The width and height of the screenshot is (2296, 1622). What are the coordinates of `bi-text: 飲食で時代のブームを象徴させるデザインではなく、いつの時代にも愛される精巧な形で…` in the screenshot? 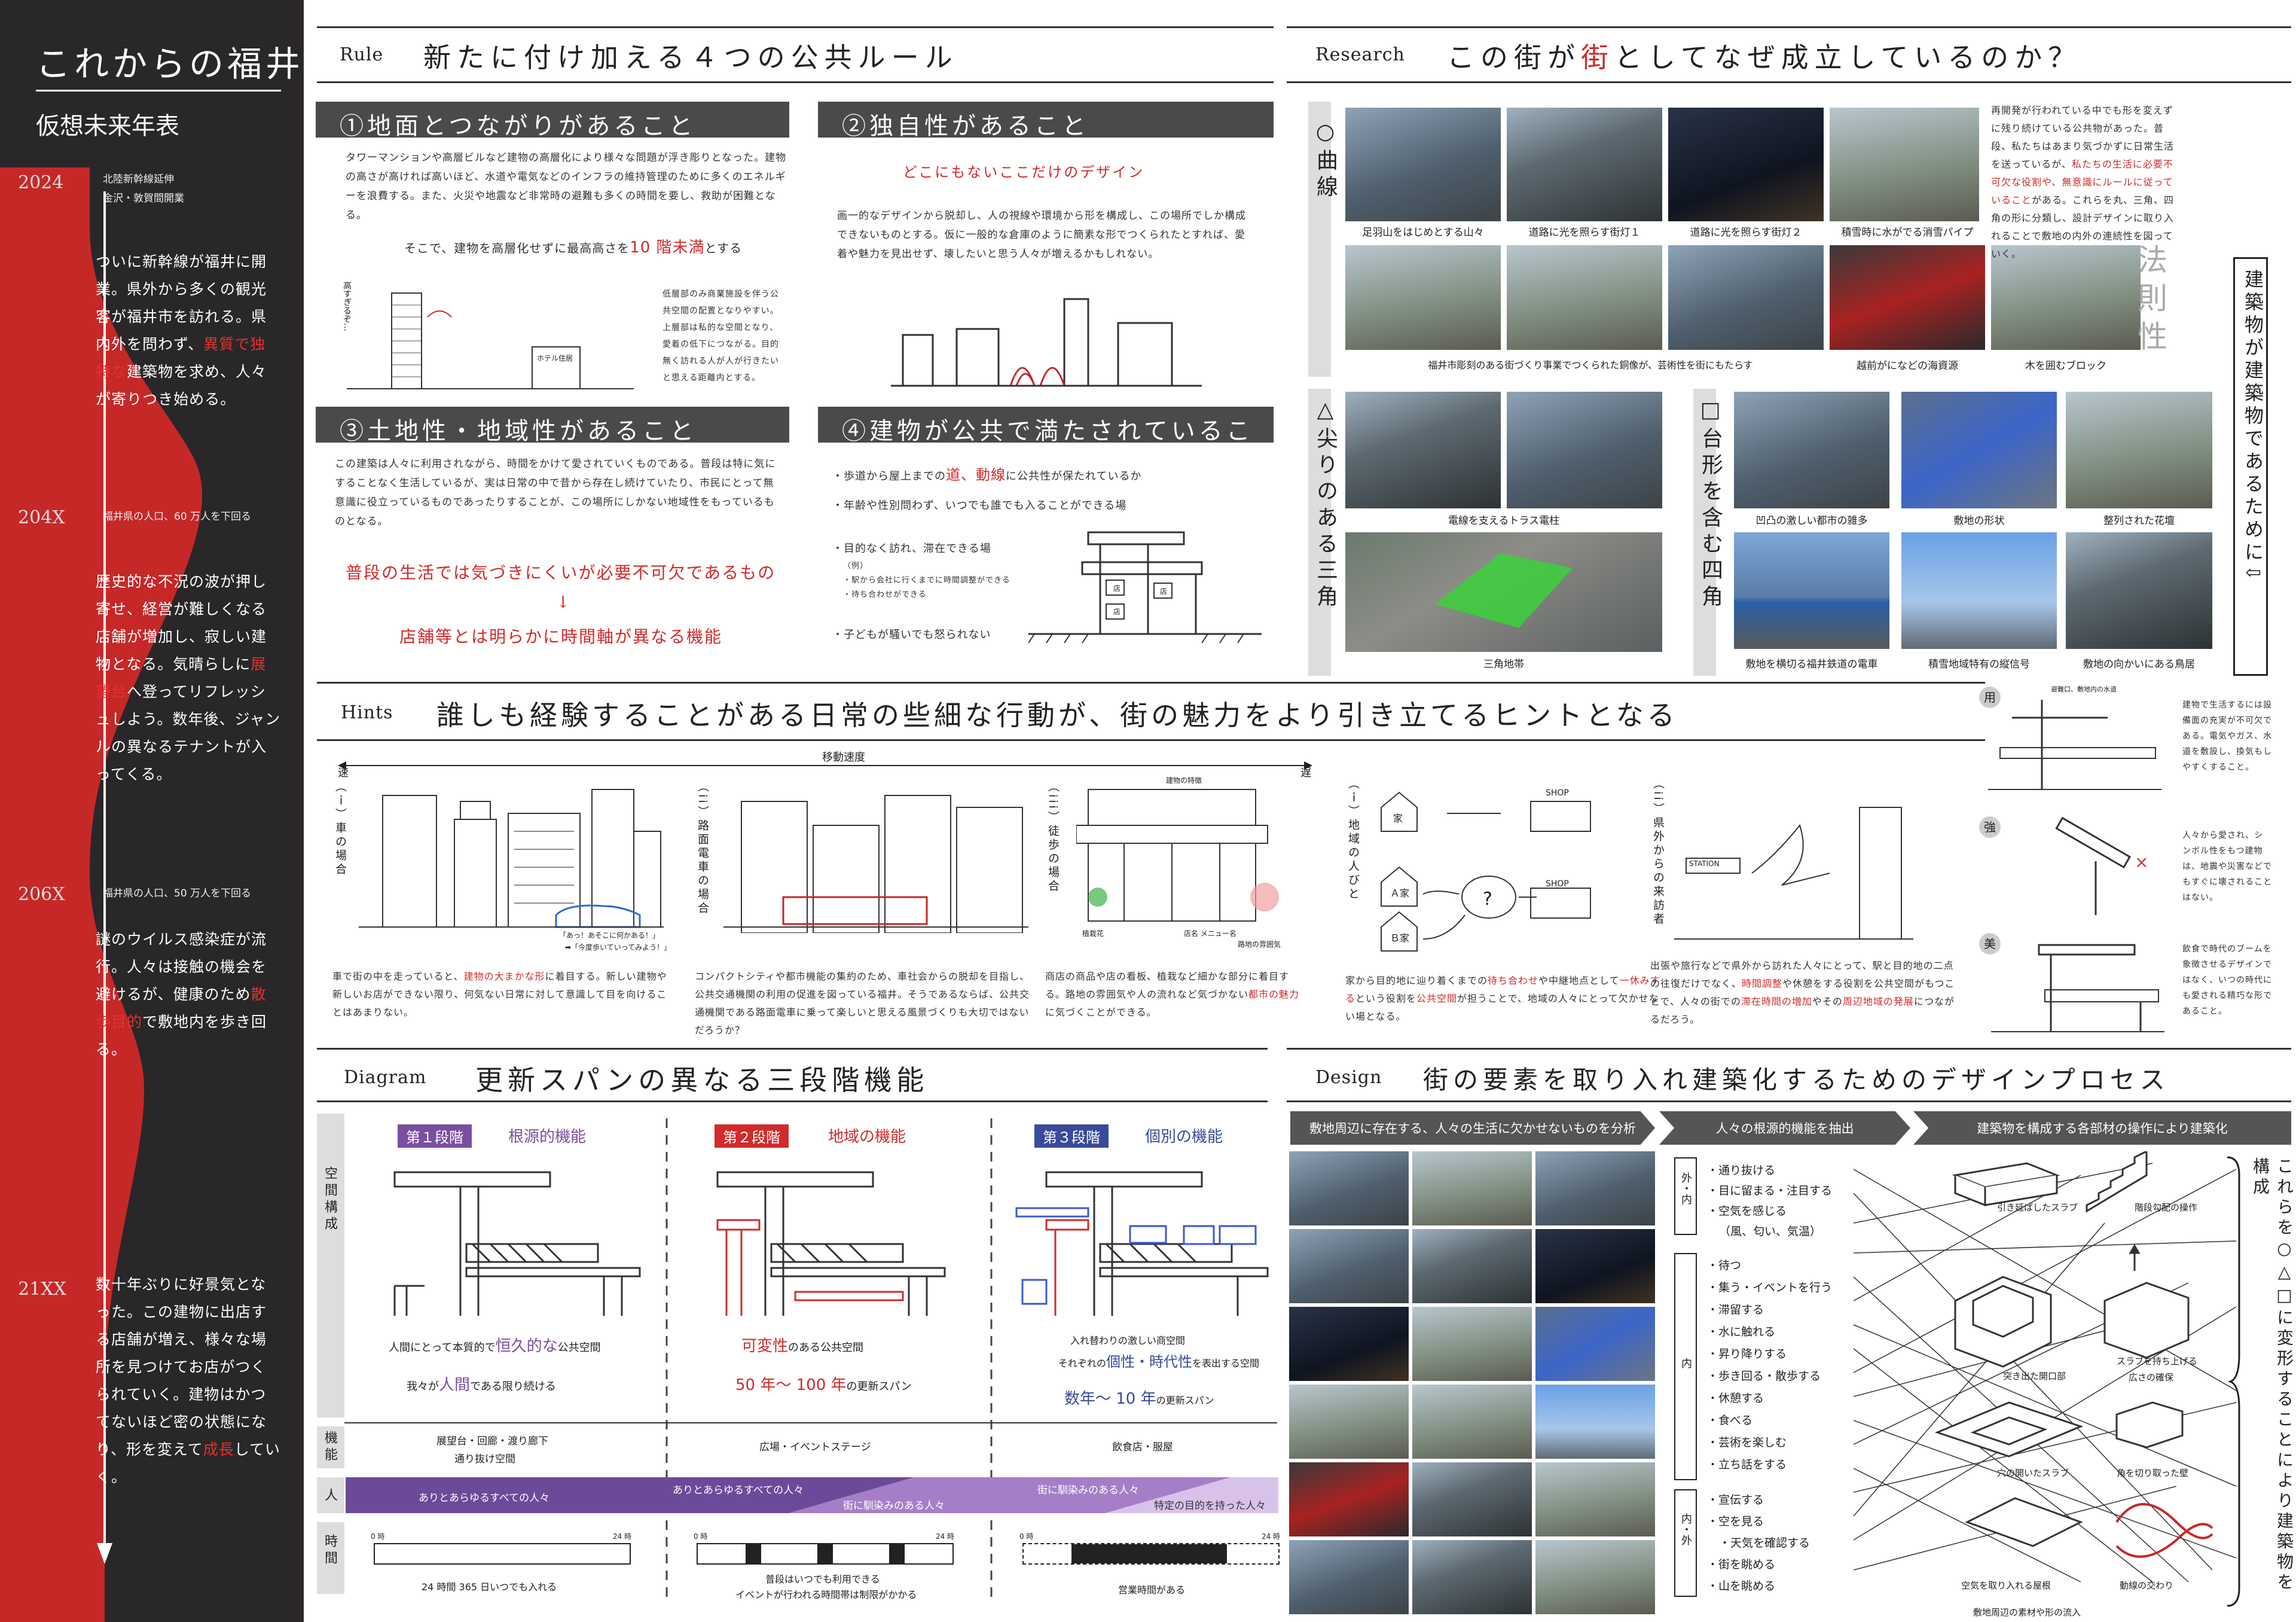 It's located at (2227, 980).